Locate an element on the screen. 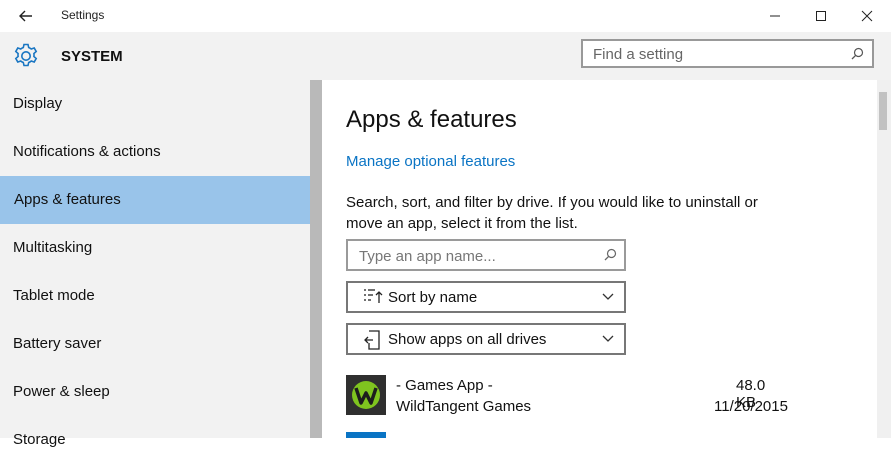 The height and width of the screenshot is (464, 891). sidebar-item-multitasking: Multitasking is located at coordinates (155, 248).